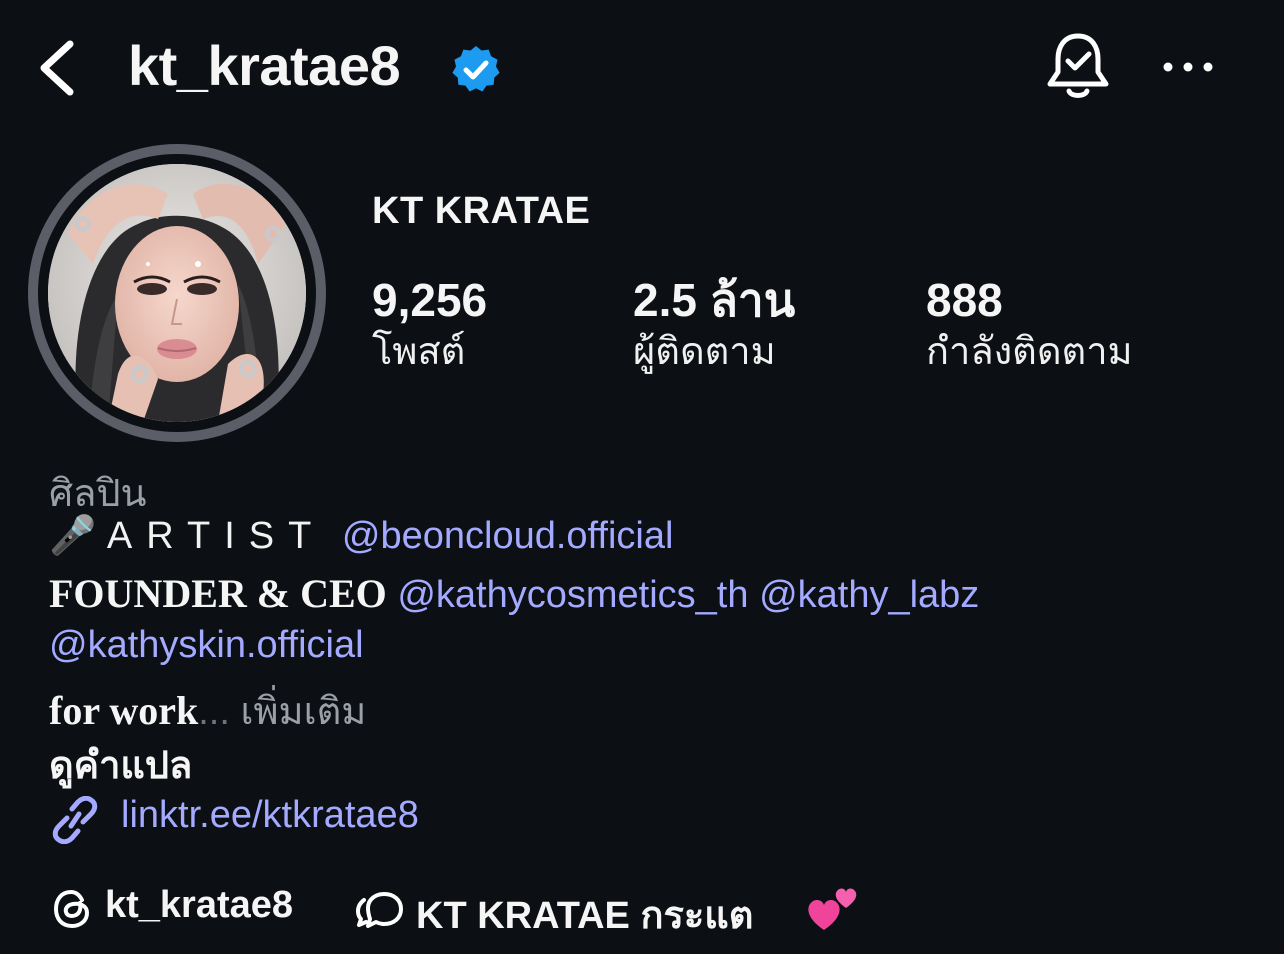  I want to click on following-label: กำลังติดตาม, so click(1029, 352).